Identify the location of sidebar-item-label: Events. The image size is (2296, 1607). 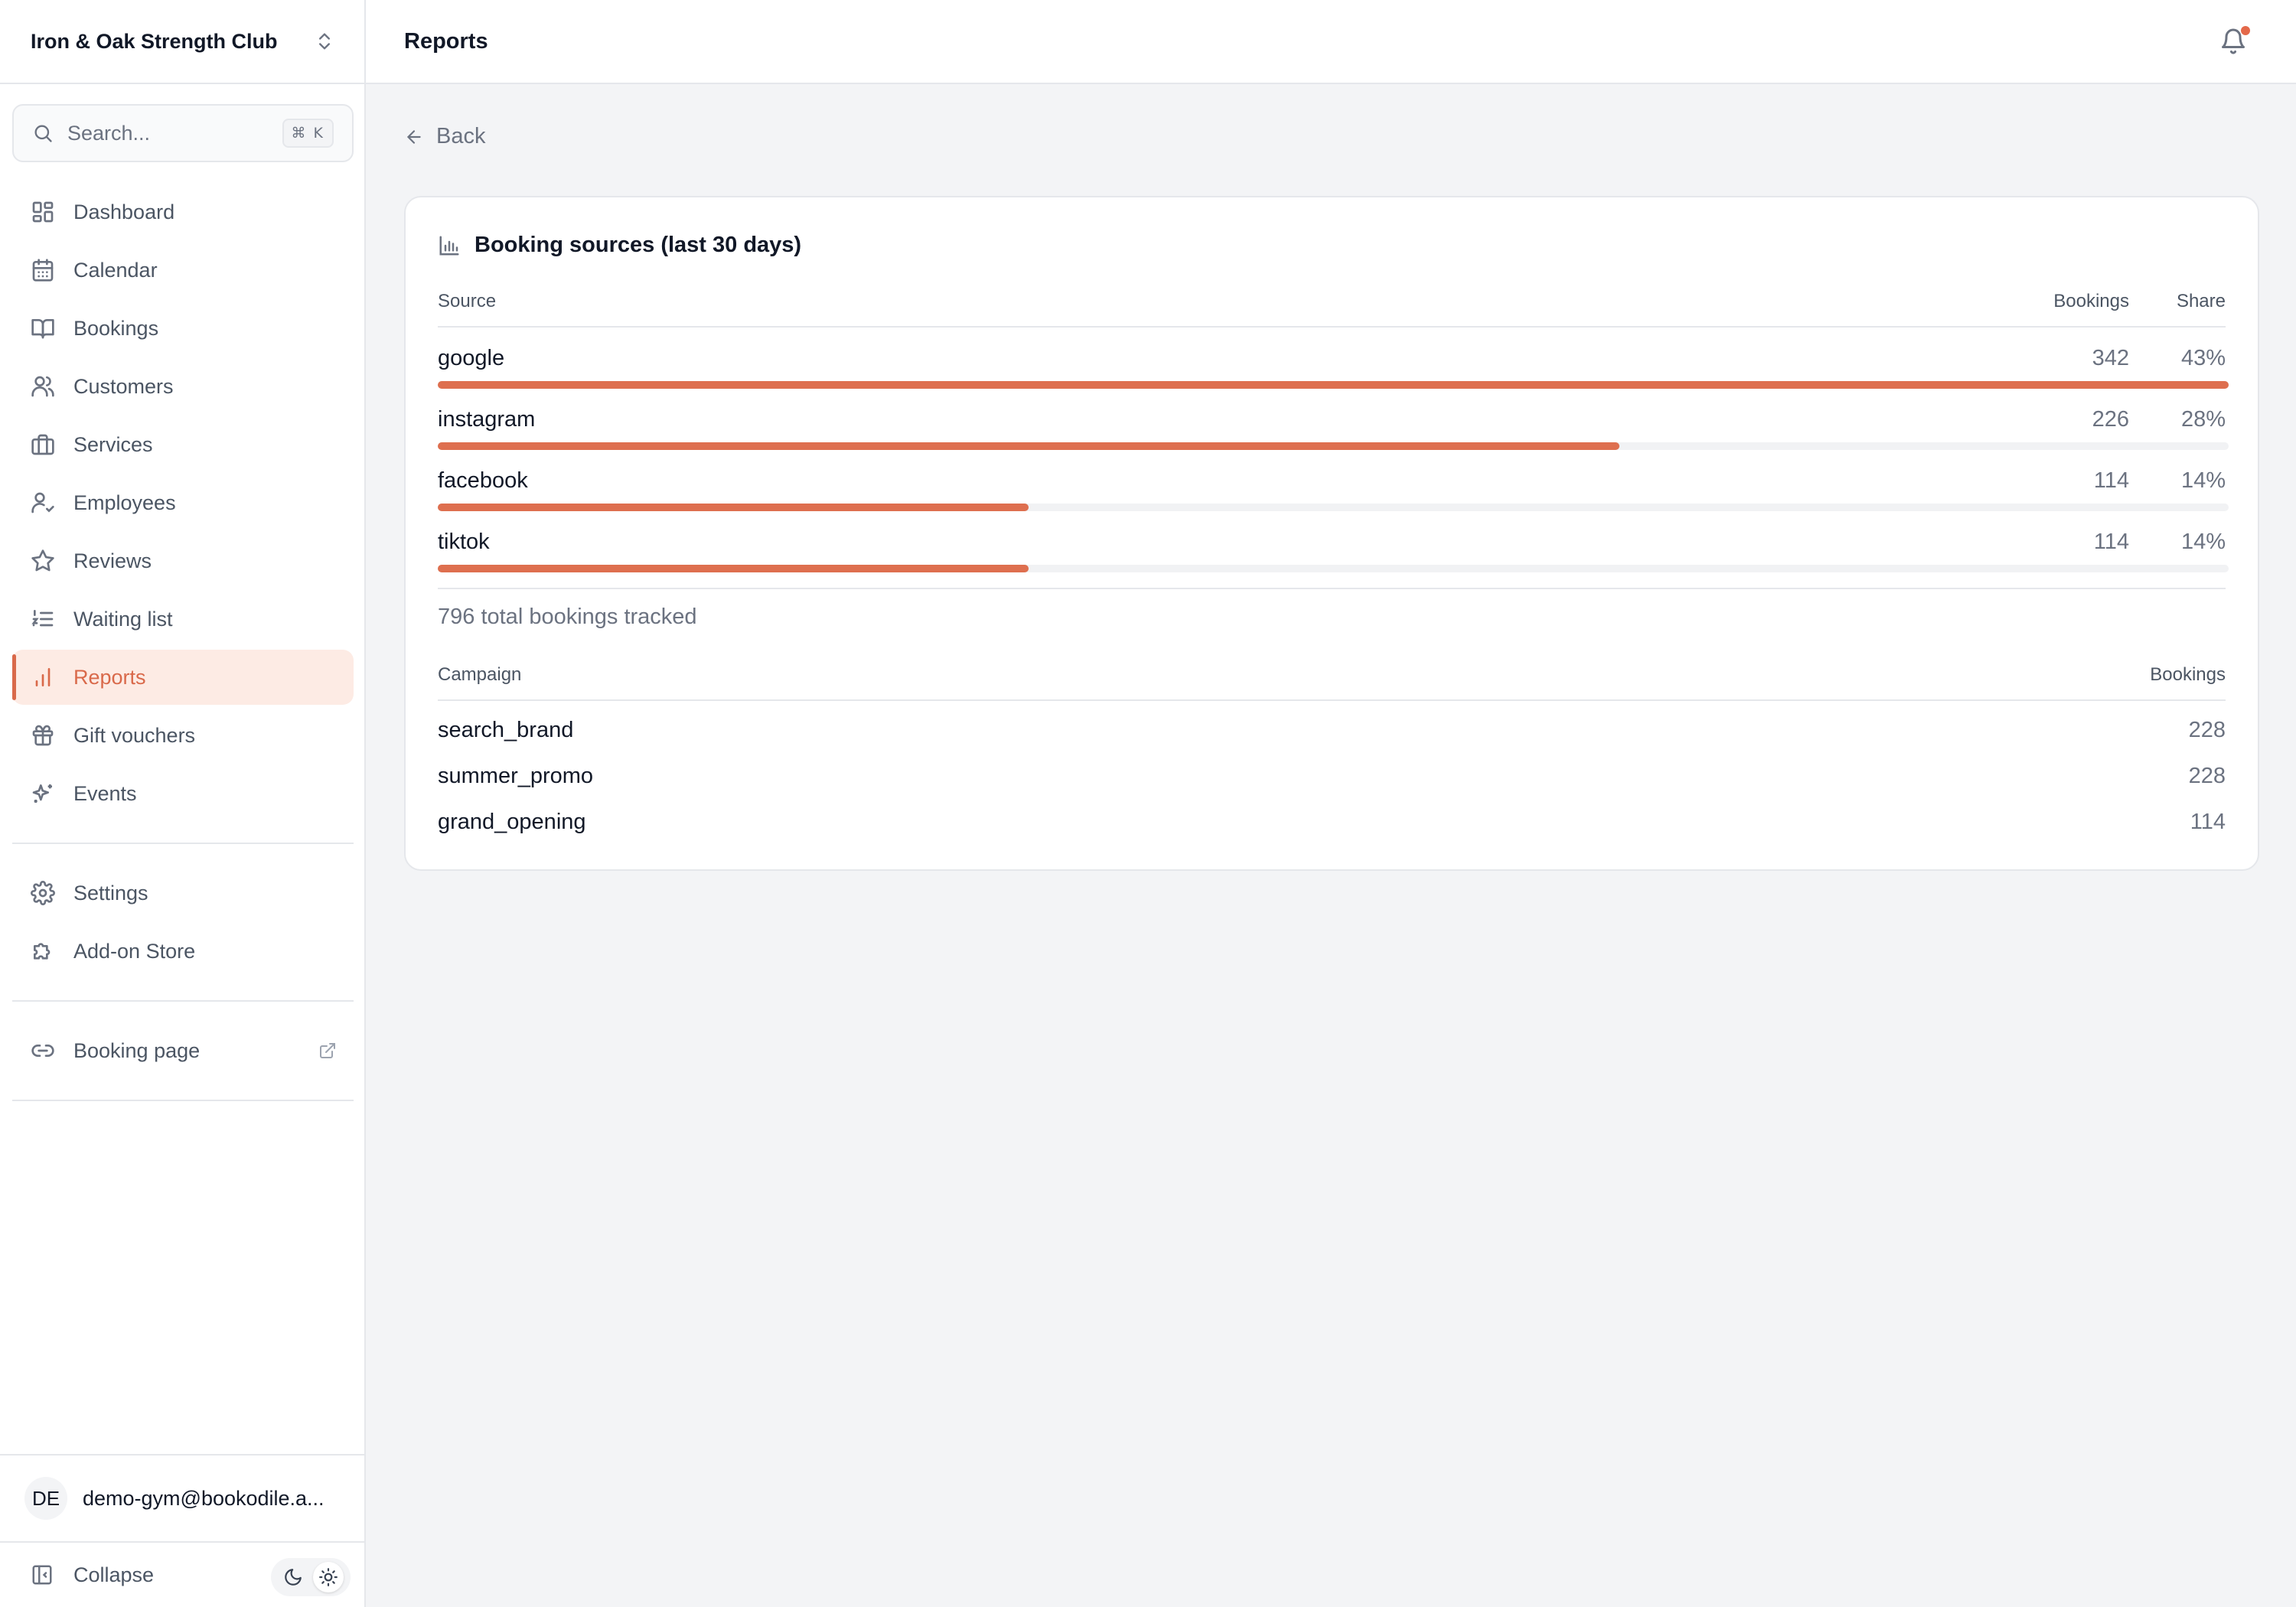
(105, 793).